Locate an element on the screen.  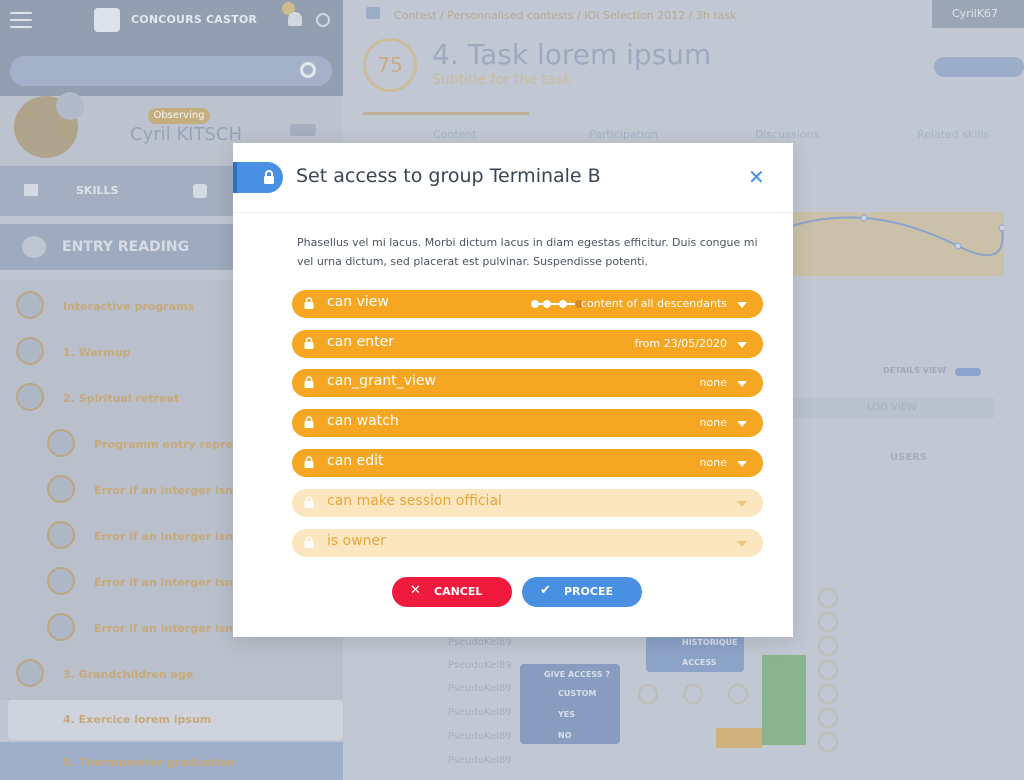
permission-value: content of all descendants is located at coordinates (653, 303).